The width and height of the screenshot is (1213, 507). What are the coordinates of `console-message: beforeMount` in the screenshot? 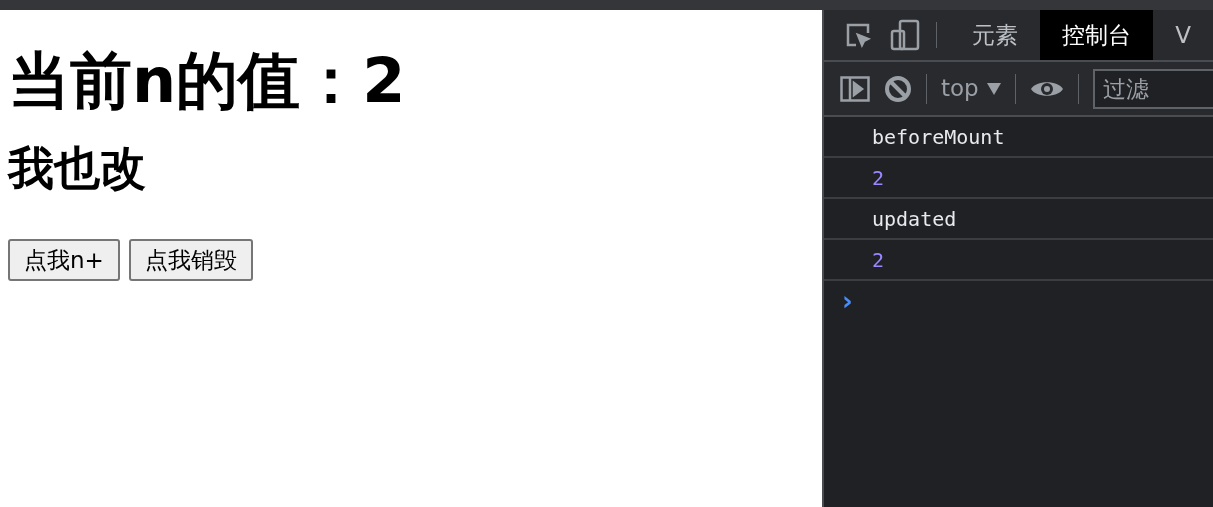 It's located at (938, 137).